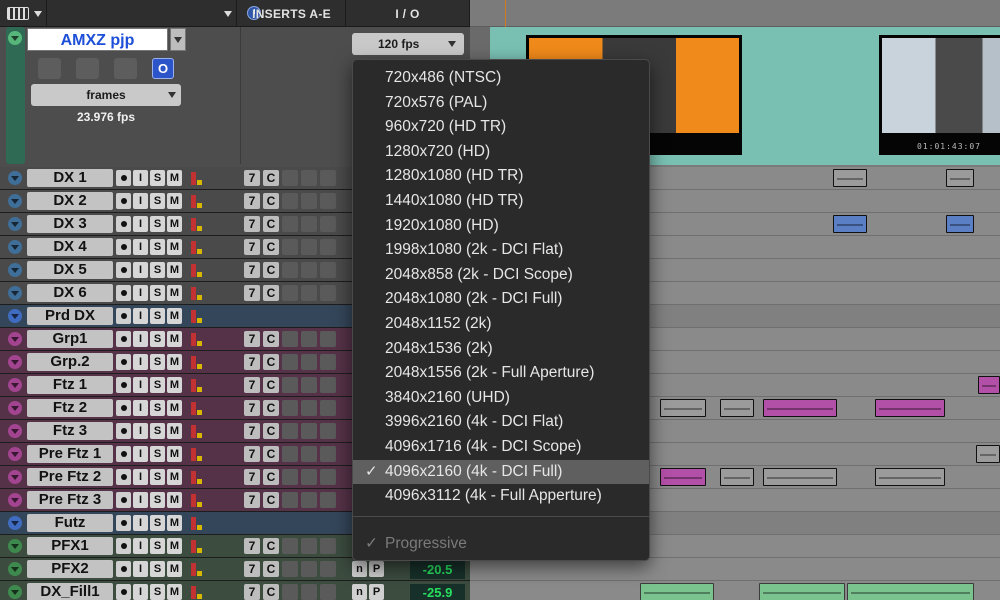 Image resolution: width=1000 pixels, height=600 pixels. I want to click on video-format-menu-item: 2048x1152 (2k), so click(501, 324).